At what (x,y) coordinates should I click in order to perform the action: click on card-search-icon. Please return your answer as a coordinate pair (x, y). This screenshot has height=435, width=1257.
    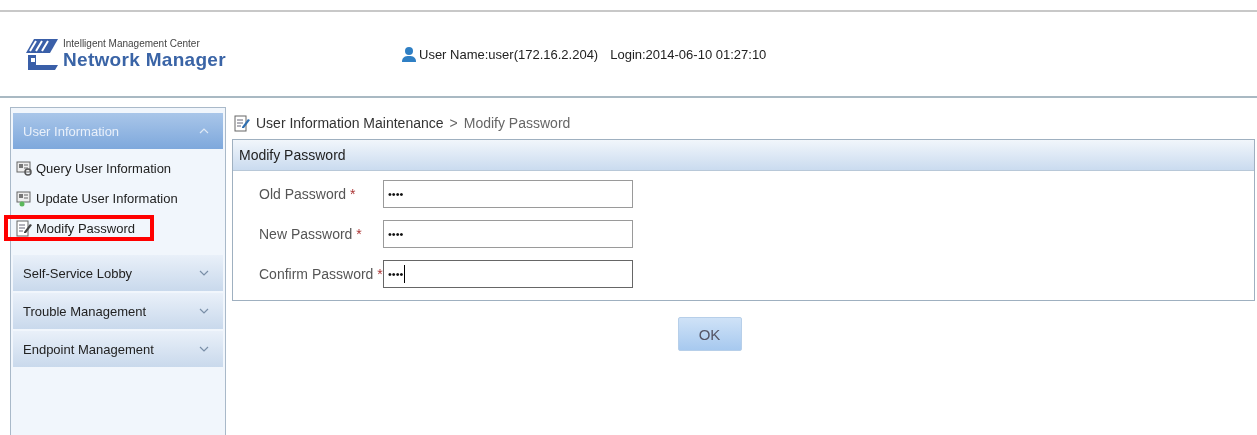
    Looking at the image, I should click on (24, 168).